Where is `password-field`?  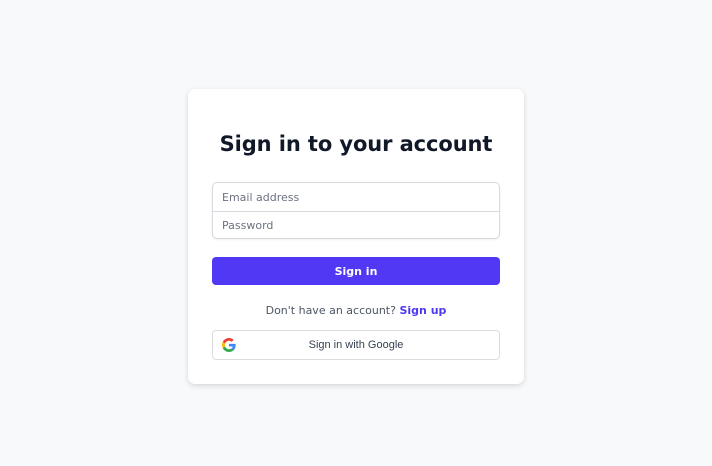
password-field is located at coordinates (356, 224).